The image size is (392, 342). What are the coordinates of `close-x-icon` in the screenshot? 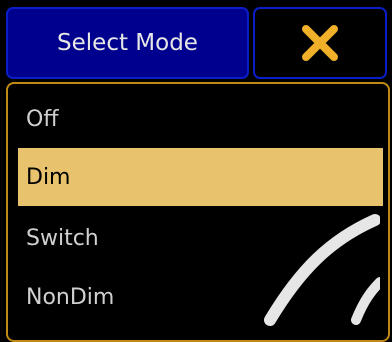 It's located at (320, 43).